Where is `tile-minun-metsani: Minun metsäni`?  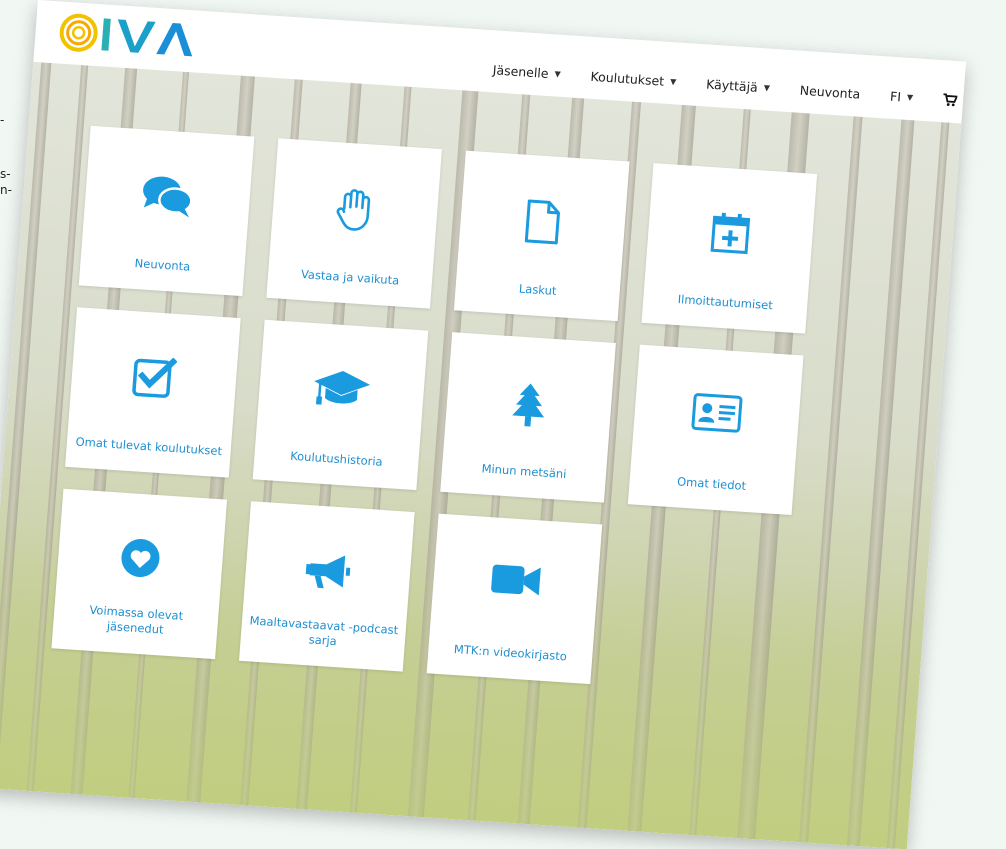
tile-minun-metsani: Minun metsäni is located at coordinates (528, 417).